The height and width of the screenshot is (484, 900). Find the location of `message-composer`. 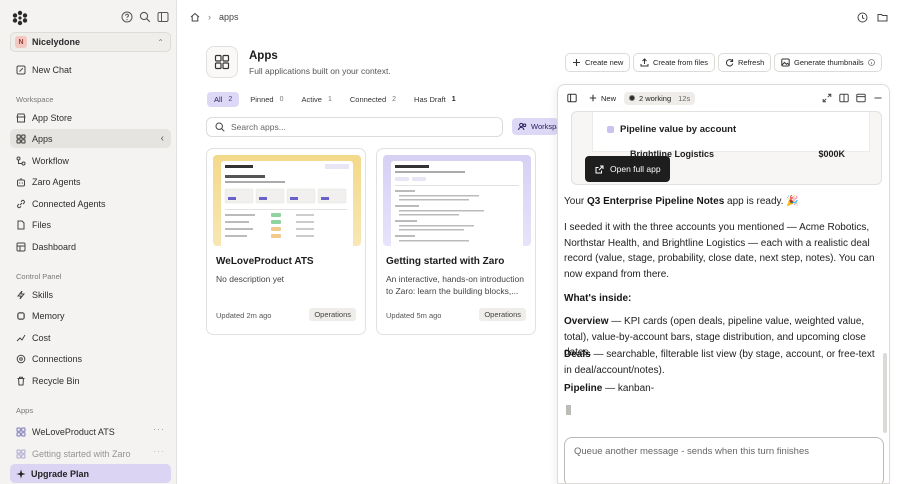

message-composer is located at coordinates (724, 460).